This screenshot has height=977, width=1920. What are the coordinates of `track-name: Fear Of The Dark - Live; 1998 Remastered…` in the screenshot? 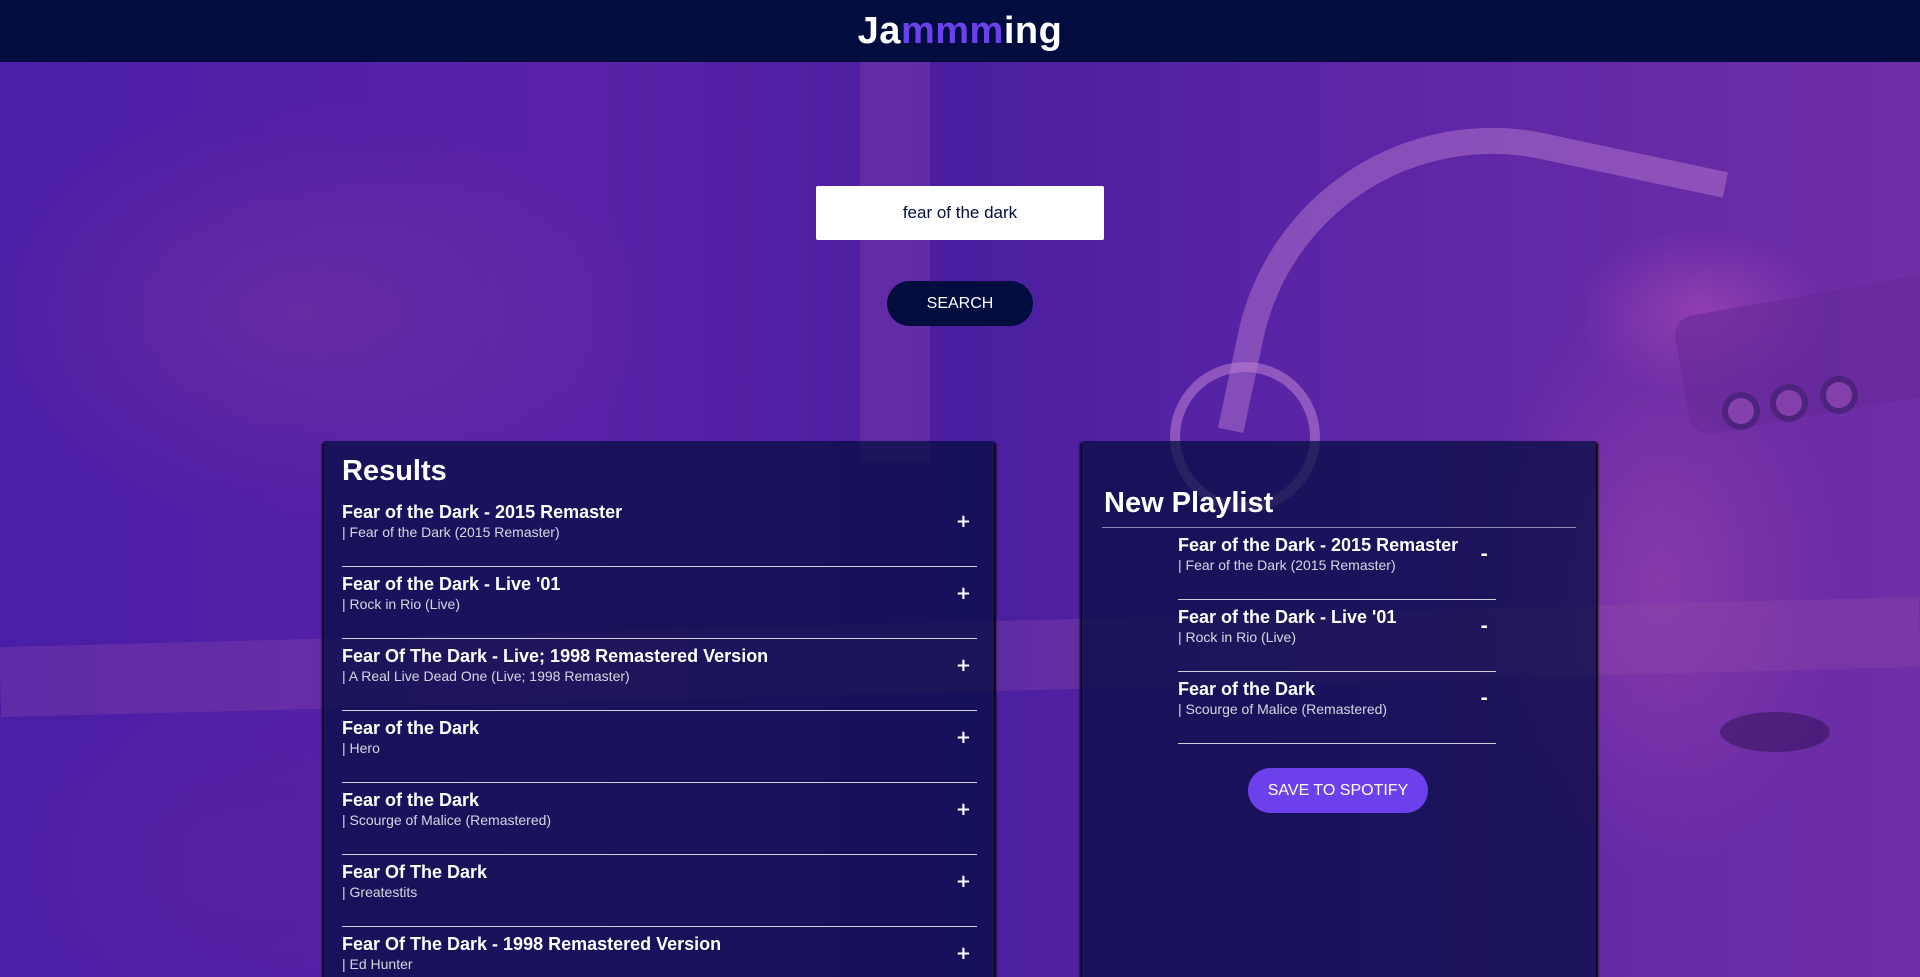 It's located at (555, 656).